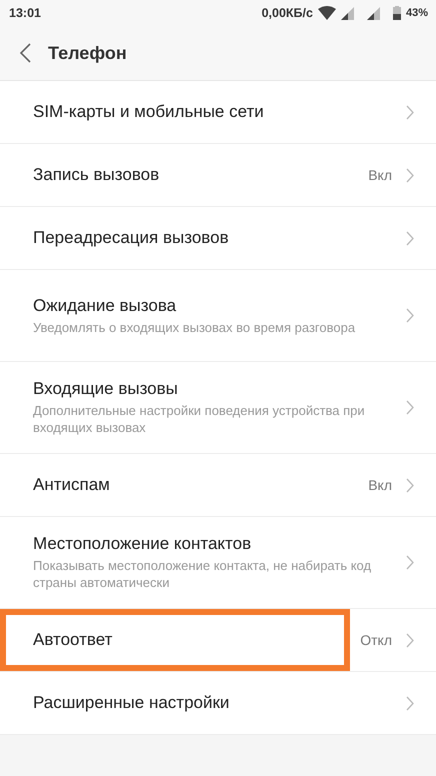  Describe the element at coordinates (131, 238) in the screenshot. I see `item-title: Переадресация вызовов` at that location.